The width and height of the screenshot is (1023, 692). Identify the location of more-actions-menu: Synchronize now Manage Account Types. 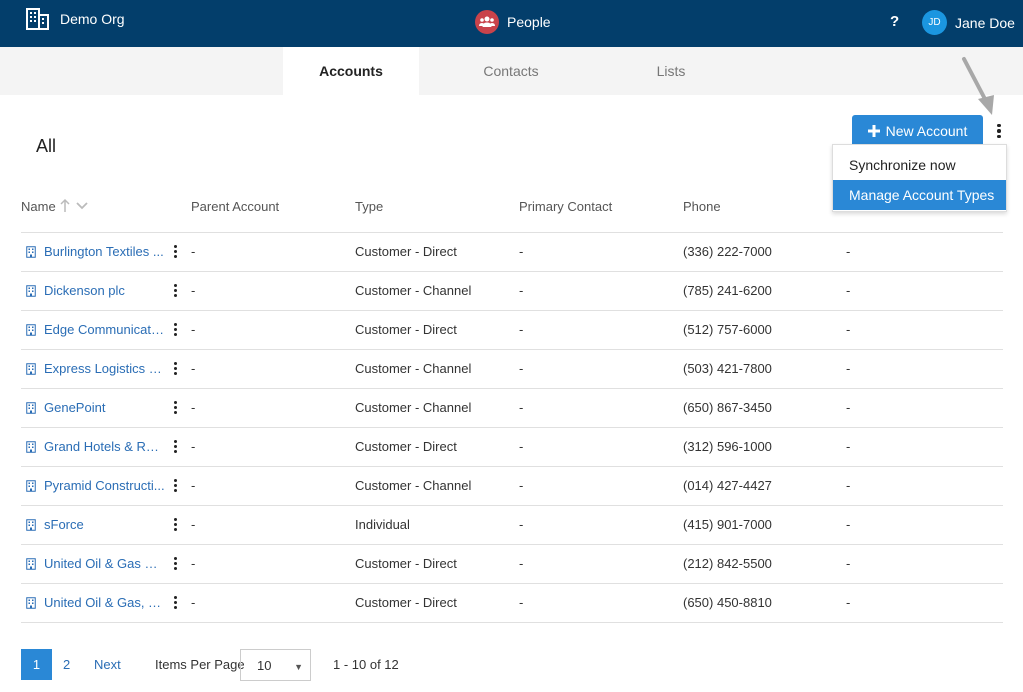
(919, 178).